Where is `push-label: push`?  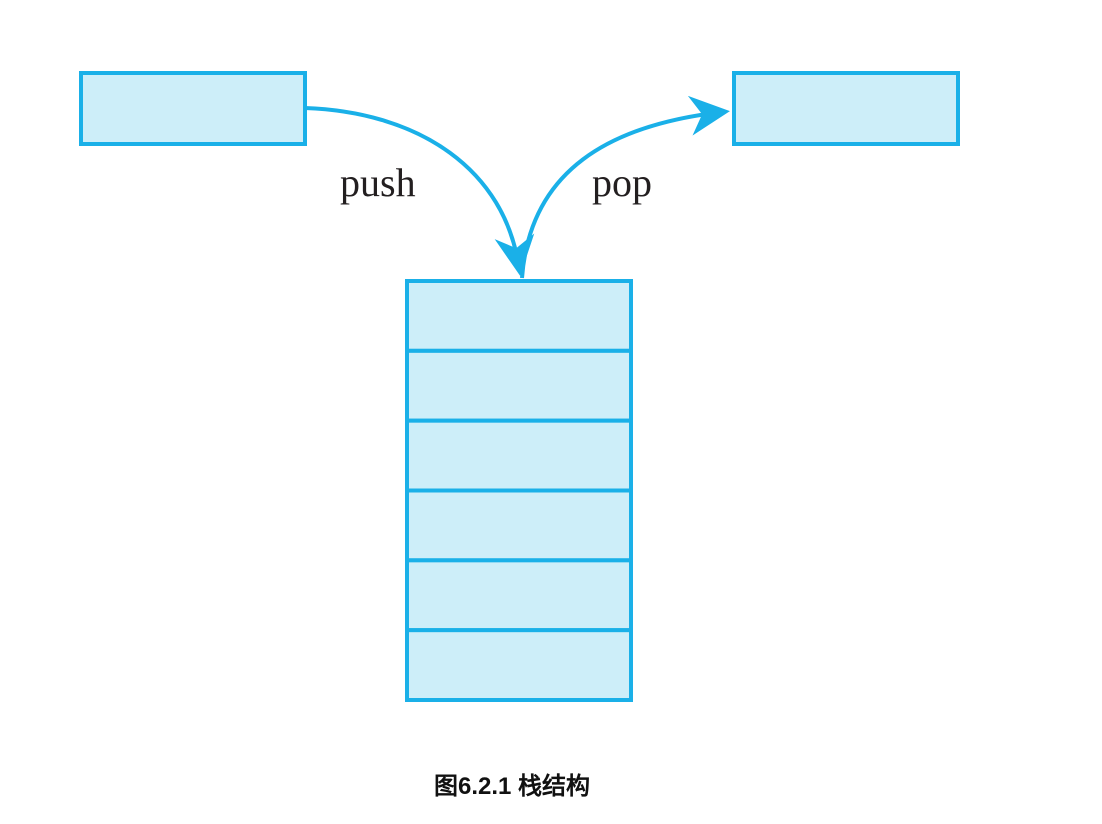 push-label: push is located at coordinates (378, 182).